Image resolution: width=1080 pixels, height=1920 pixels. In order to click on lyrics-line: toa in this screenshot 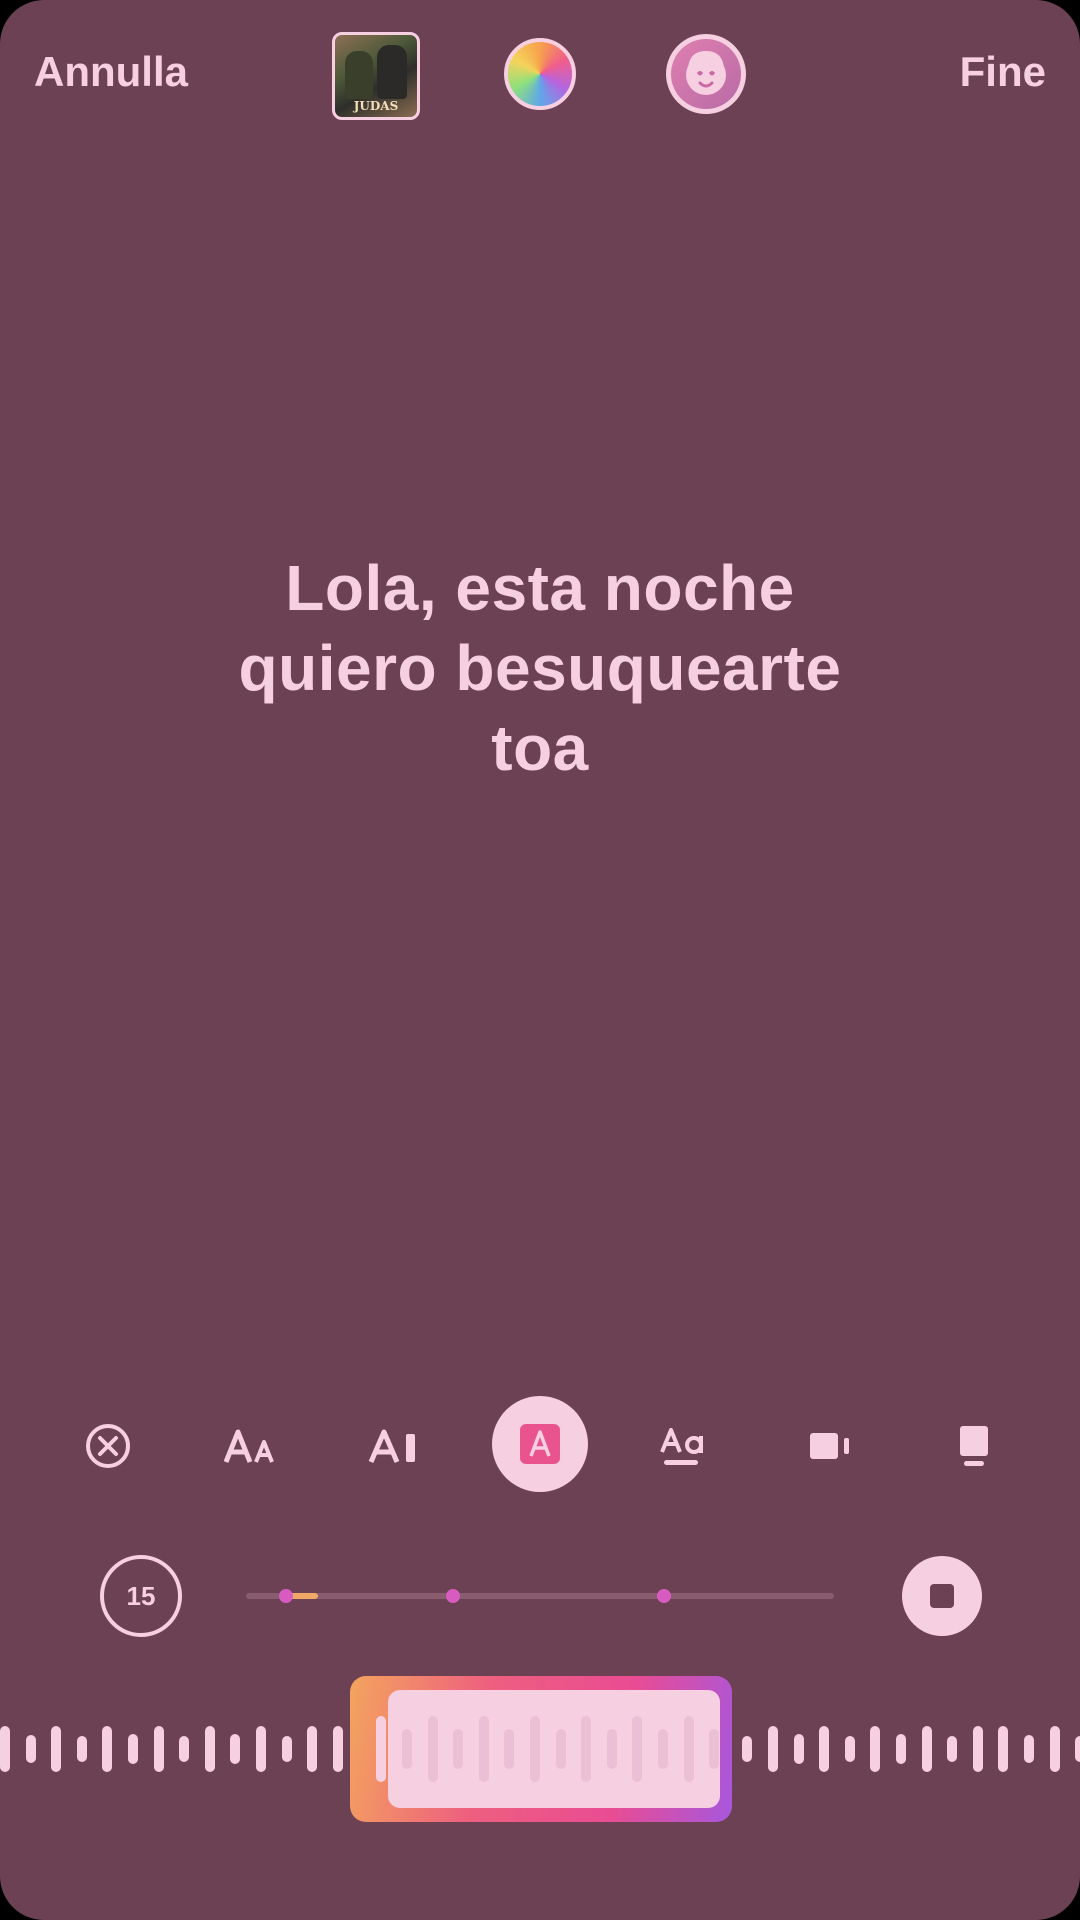, I will do `click(540, 748)`.